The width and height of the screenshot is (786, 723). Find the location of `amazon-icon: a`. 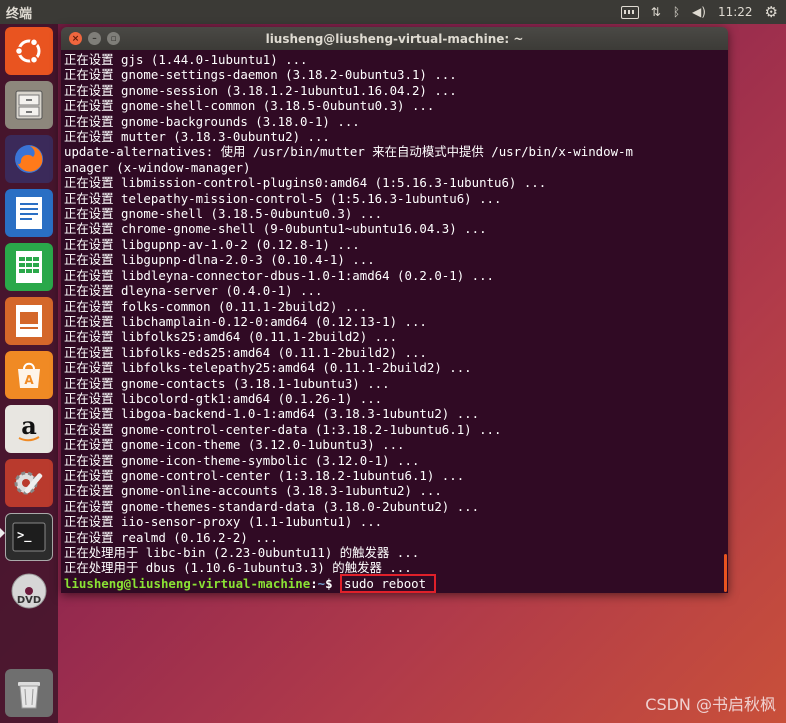

amazon-icon: a is located at coordinates (29, 427).